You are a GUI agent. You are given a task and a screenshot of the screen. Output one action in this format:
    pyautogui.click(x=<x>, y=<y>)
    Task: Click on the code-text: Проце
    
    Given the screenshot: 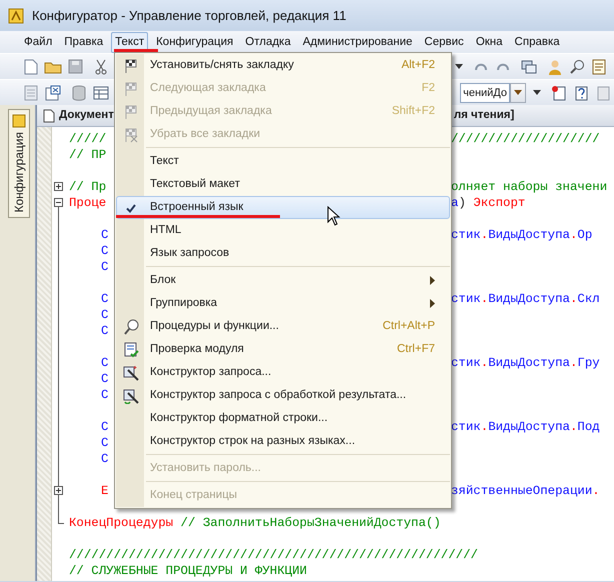 What is the action you would take?
    pyautogui.click(x=87, y=203)
    